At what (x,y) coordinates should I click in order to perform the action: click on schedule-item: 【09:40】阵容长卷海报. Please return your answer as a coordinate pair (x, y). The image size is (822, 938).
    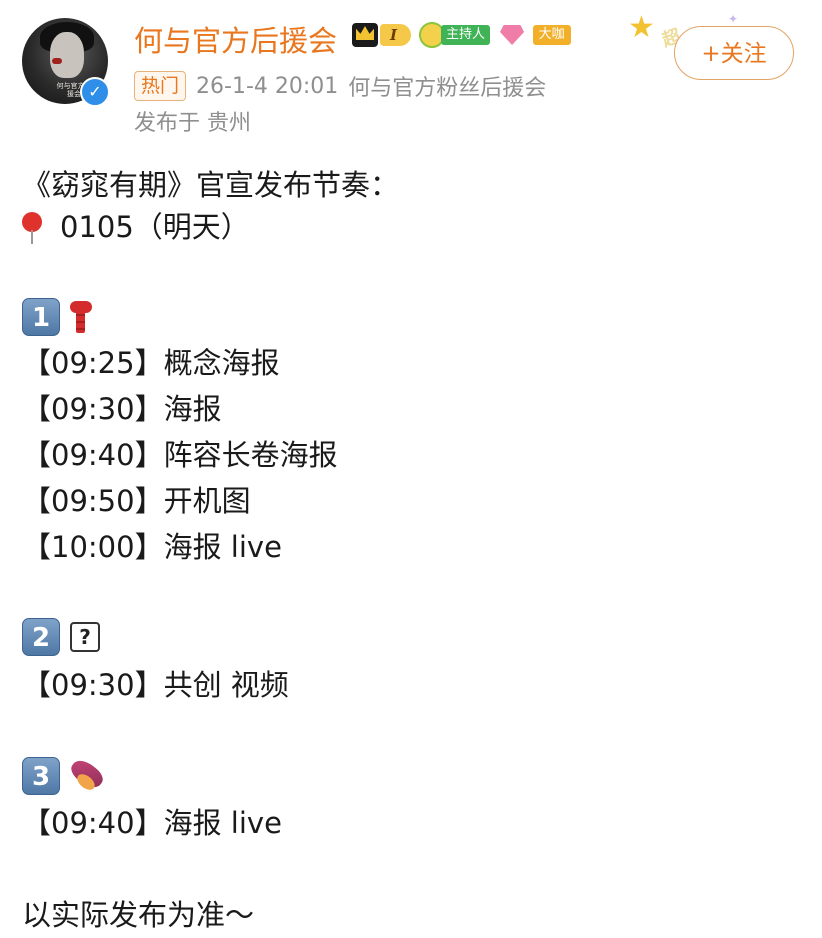
    Looking at the image, I should click on (180, 455).